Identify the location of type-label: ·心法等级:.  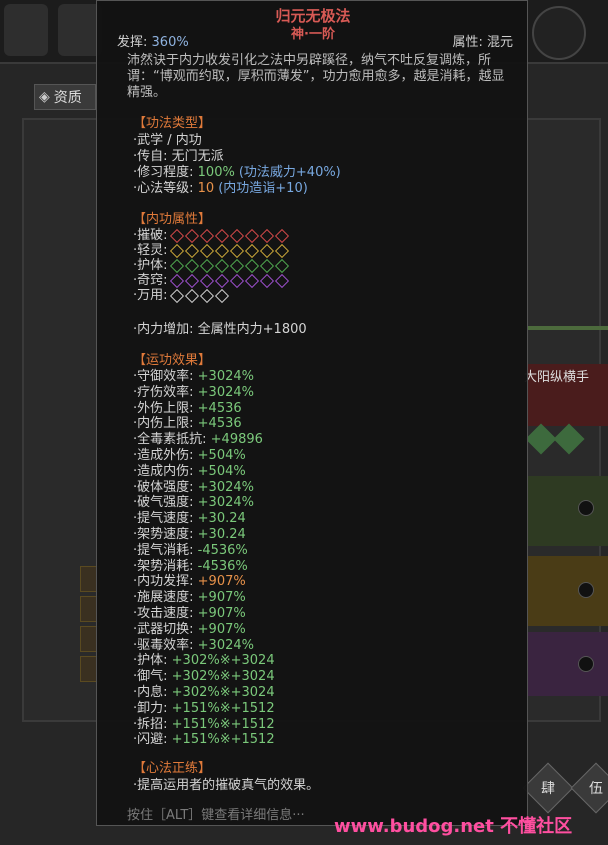
(163, 188).